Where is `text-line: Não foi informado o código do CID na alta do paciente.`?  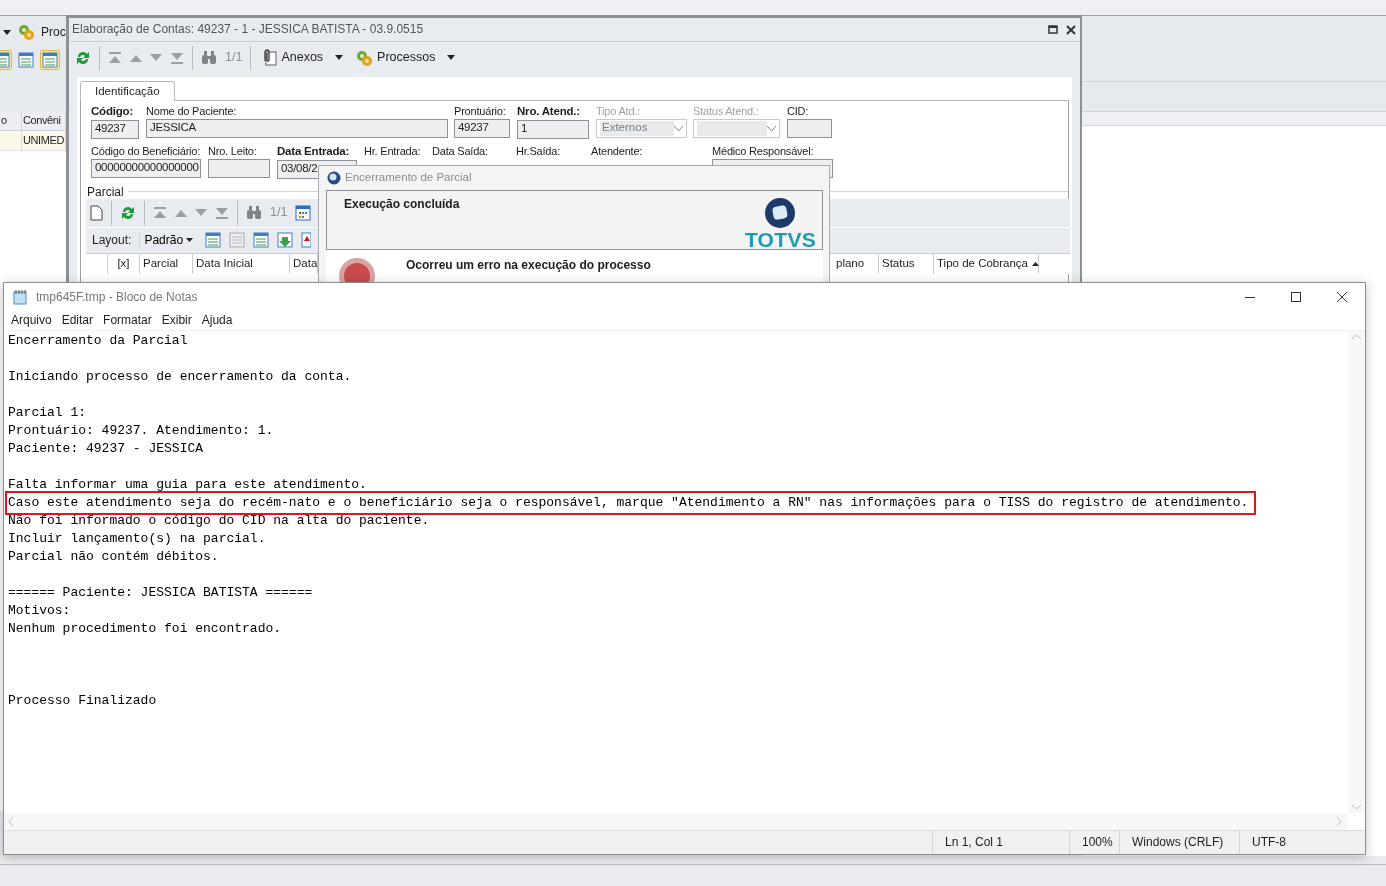
text-line: Não foi informado o código do CID na alta do paciente. is located at coordinates (219, 520).